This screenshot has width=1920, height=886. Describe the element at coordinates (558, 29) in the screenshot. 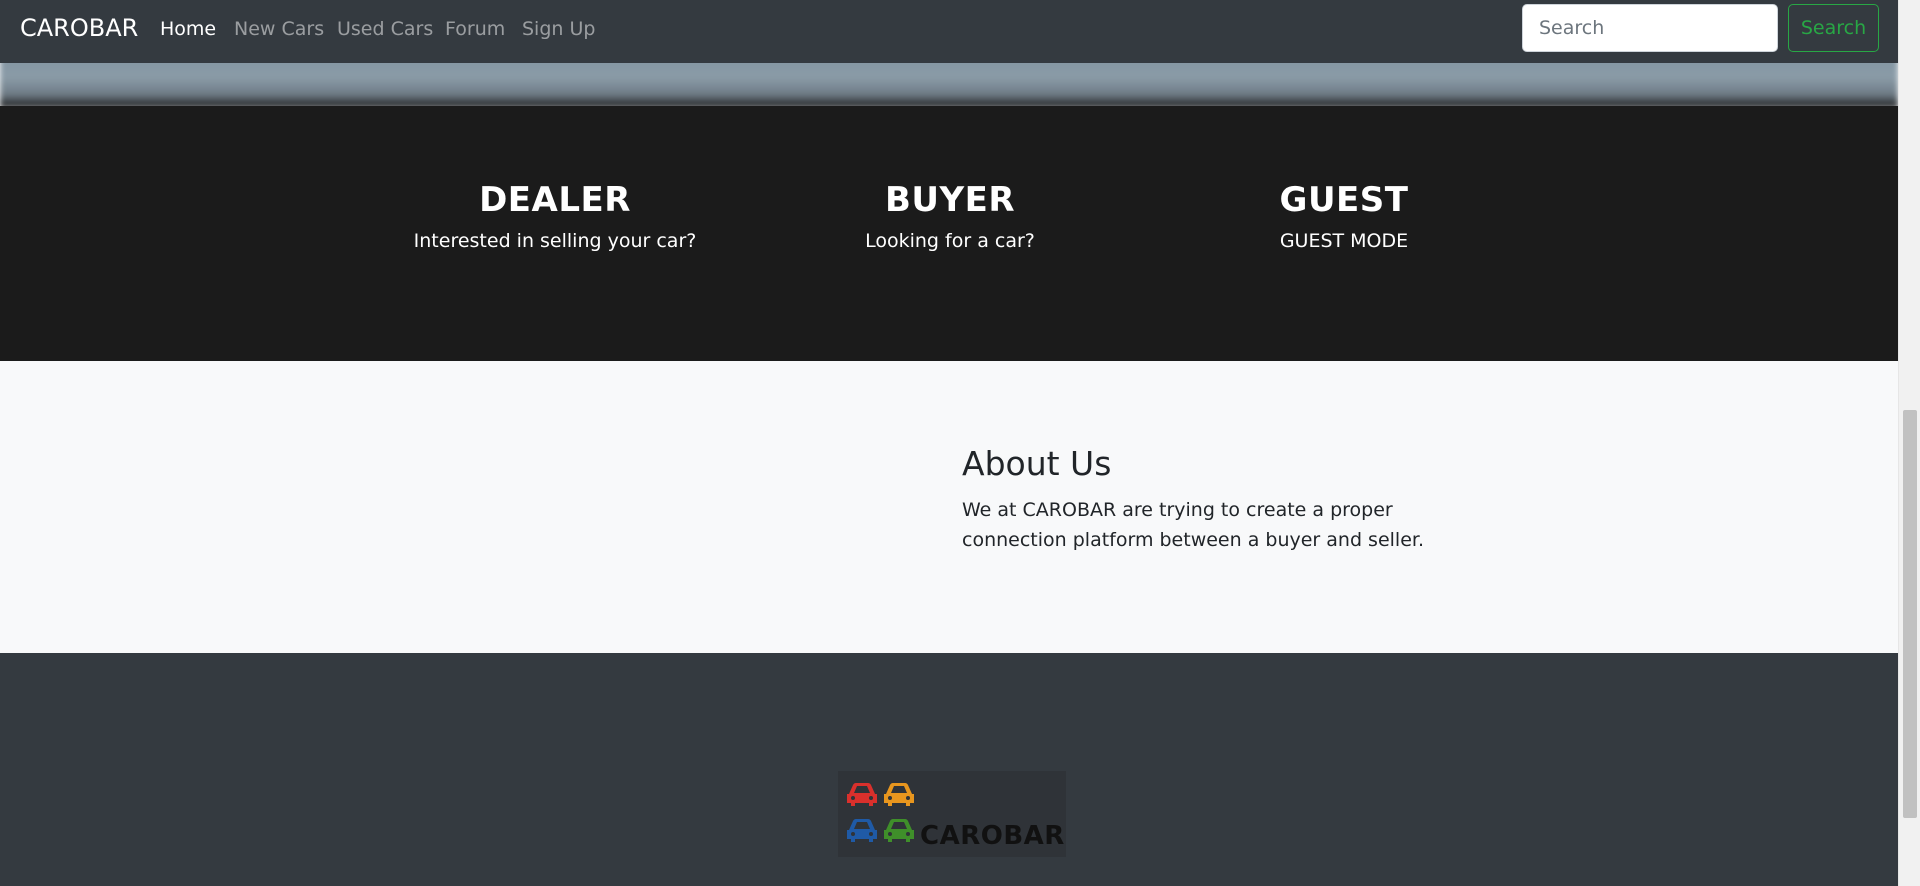

I see `nav-link-sign-up: Sign Up` at that location.